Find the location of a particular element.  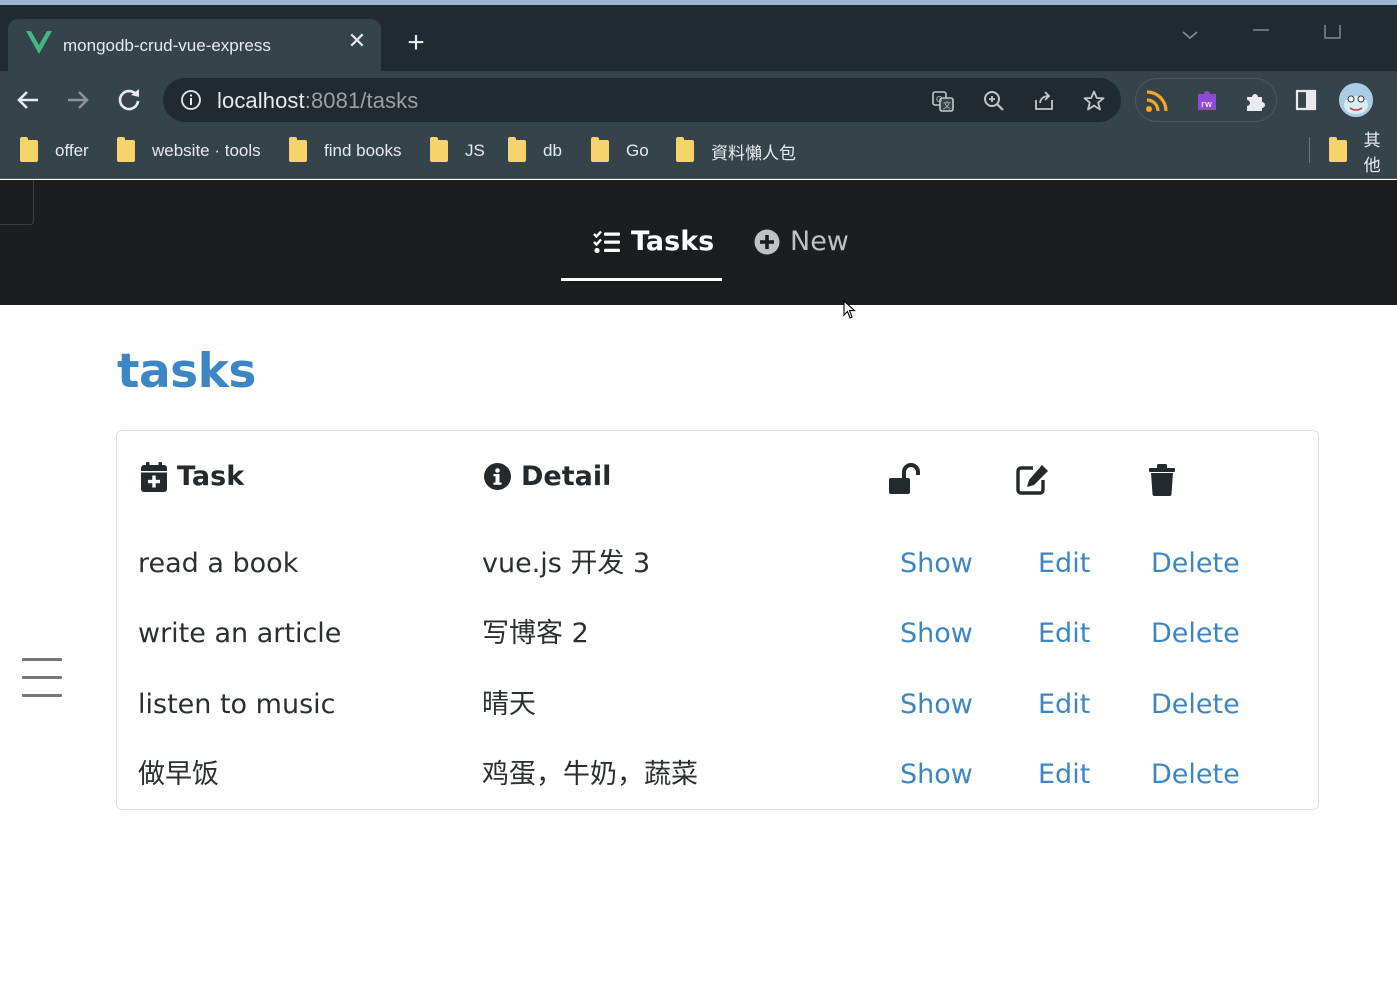

tasks-list-icon is located at coordinates (606, 241).